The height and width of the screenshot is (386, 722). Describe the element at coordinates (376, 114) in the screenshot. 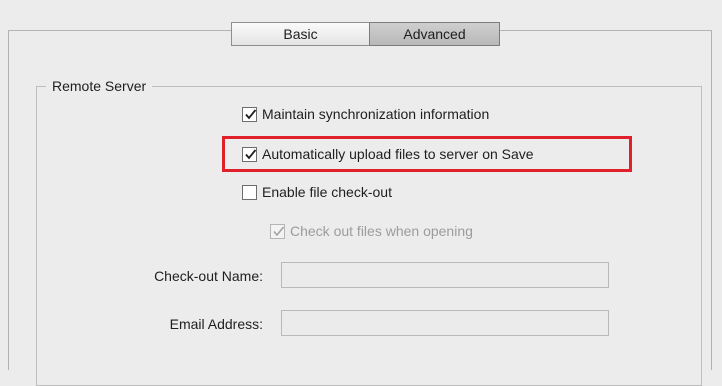

I see `maintain-sync-label: Maintain synchronization information` at that location.